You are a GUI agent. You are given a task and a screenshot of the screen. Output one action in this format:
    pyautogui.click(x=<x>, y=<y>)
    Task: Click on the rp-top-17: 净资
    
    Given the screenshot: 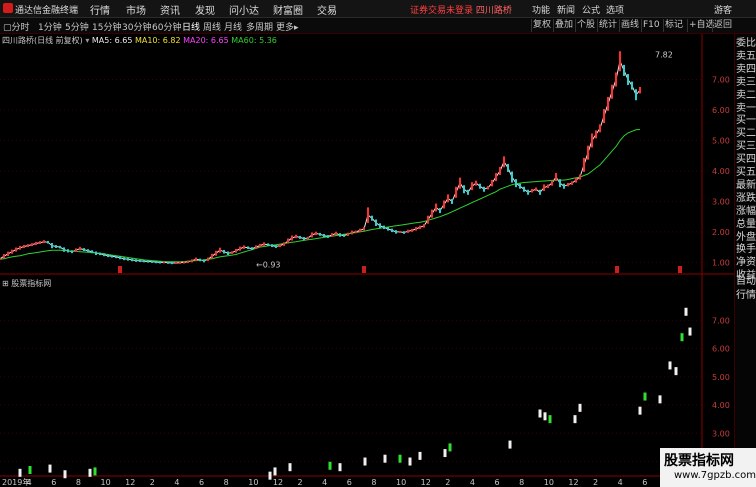 What is the action you would take?
    pyautogui.click(x=746, y=263)
    